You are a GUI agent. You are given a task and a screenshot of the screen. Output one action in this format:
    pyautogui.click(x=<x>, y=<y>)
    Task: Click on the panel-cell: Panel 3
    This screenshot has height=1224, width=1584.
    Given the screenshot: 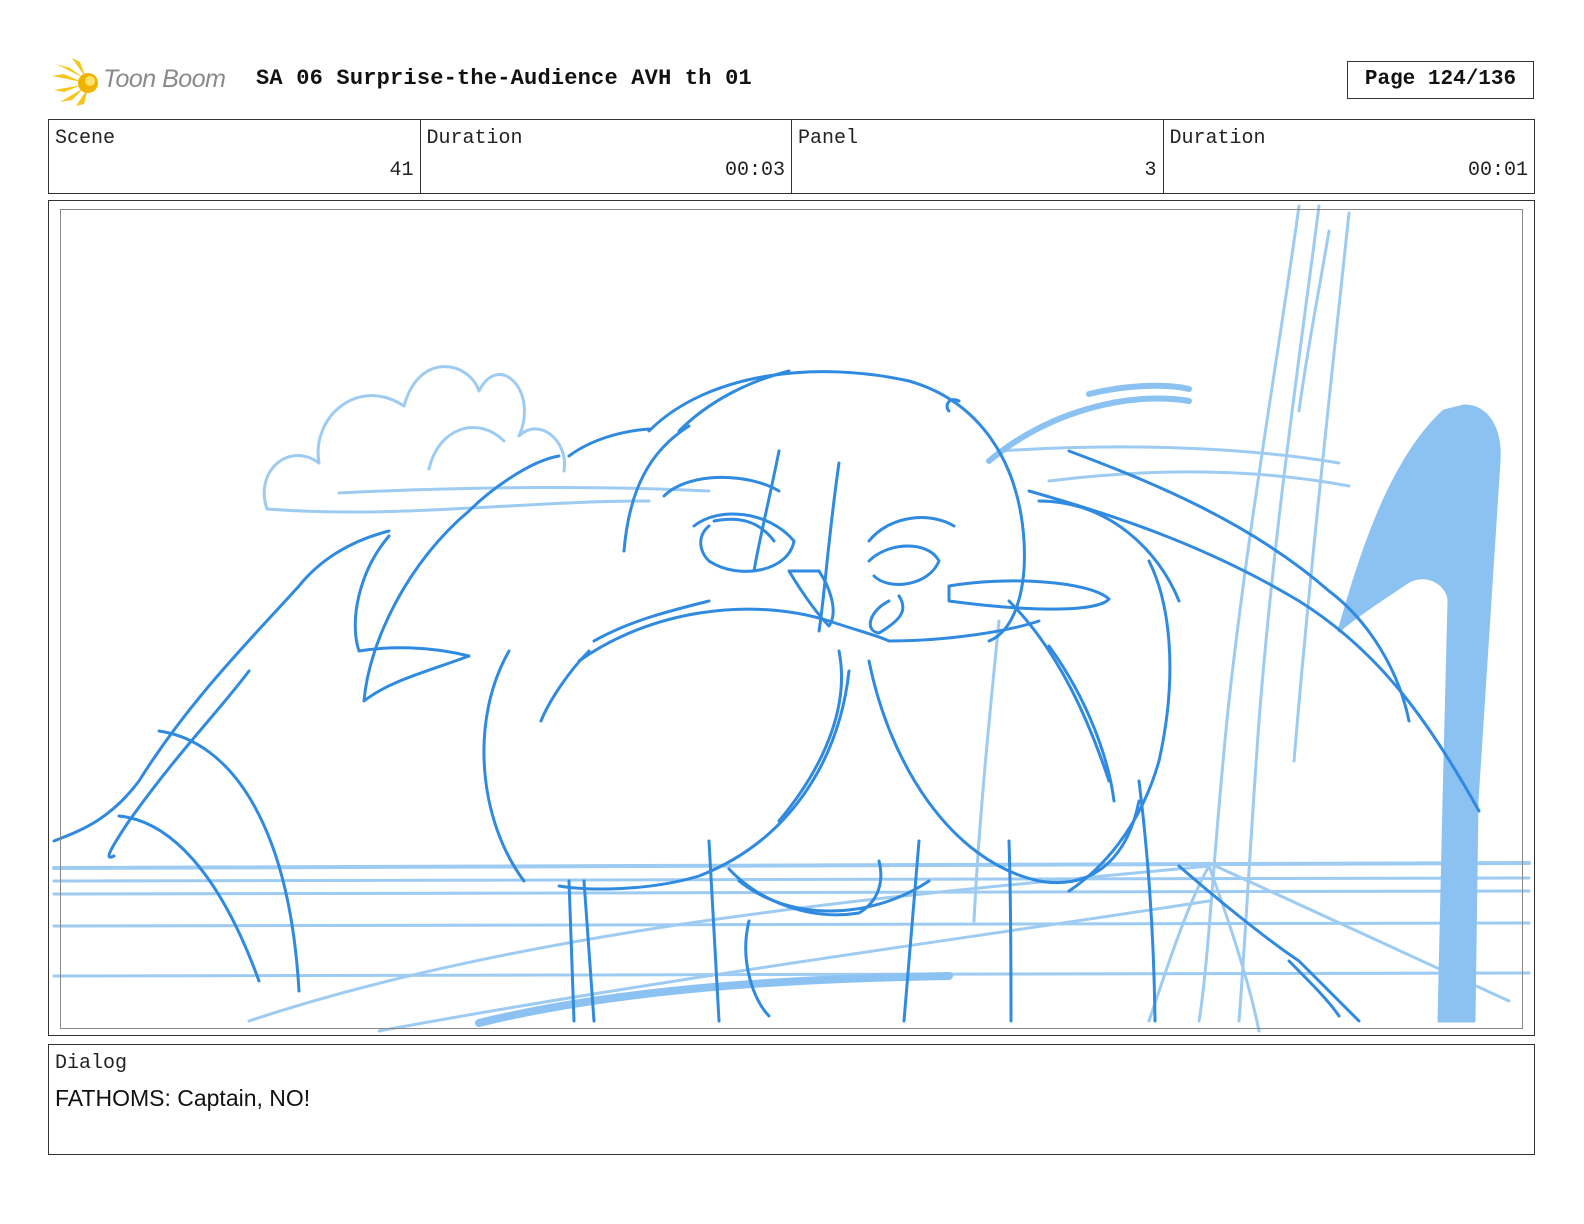 What is the action you would take?
    pyautogui.click(x=978, y=156)
    